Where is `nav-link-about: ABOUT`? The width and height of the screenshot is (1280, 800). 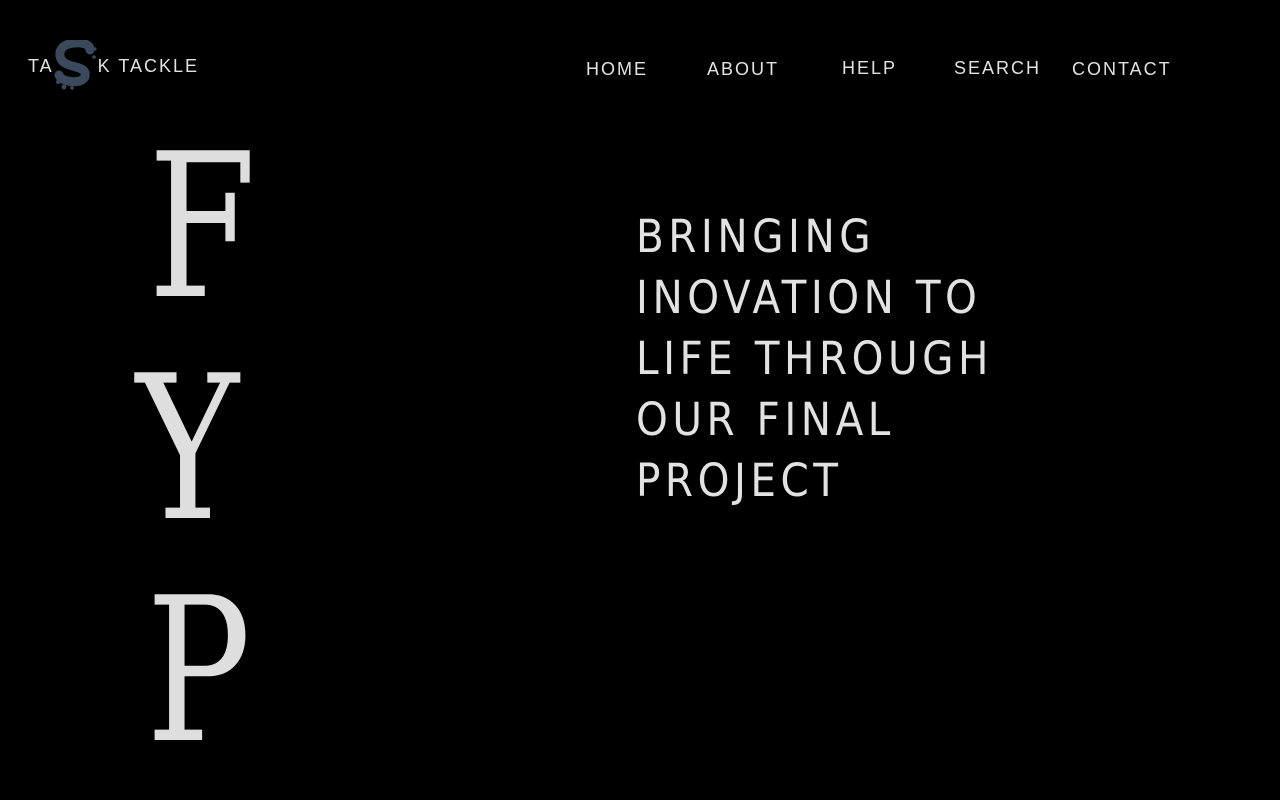
nav-link-about: ABOUT is located at coordinates (743, 69).